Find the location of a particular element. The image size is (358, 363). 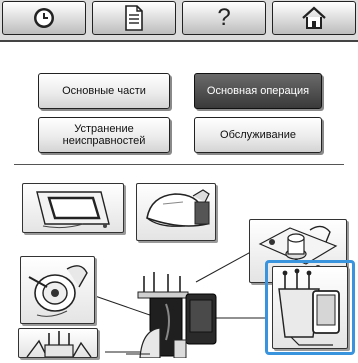

thread-guide-icon is located at coordinates (58, 343).